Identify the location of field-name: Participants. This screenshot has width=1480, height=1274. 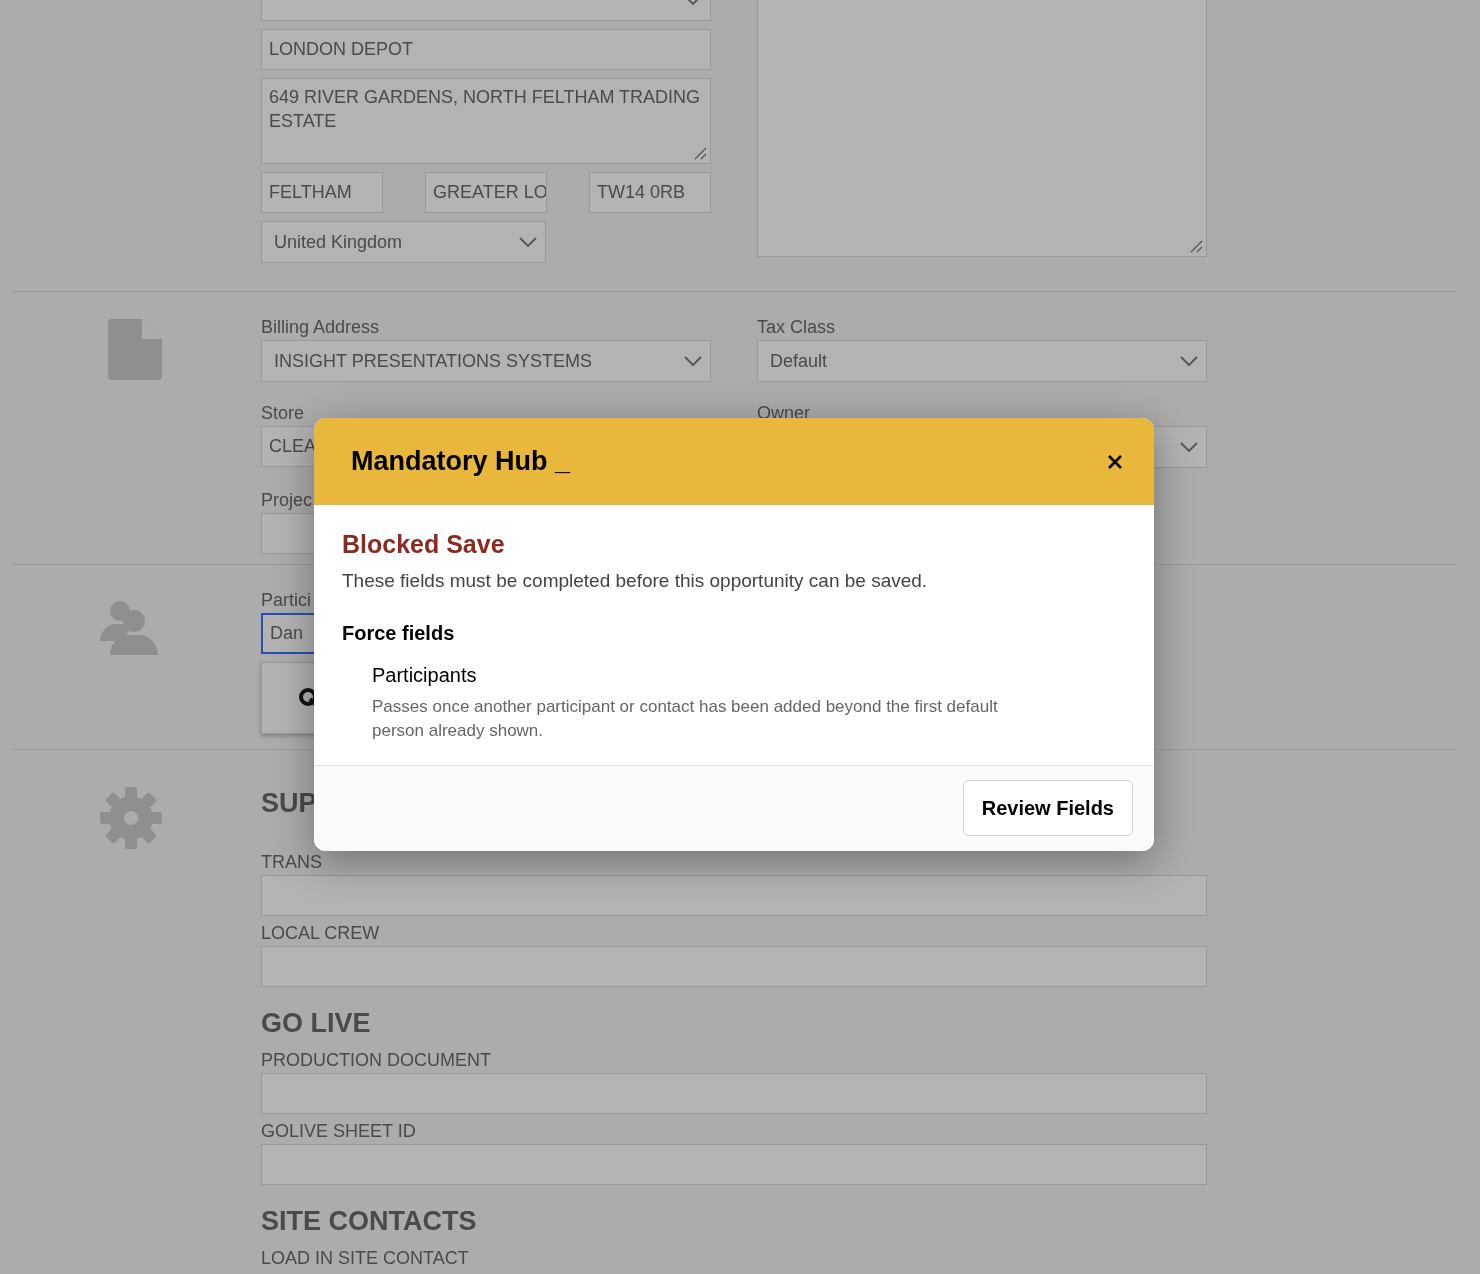
(425, 675).